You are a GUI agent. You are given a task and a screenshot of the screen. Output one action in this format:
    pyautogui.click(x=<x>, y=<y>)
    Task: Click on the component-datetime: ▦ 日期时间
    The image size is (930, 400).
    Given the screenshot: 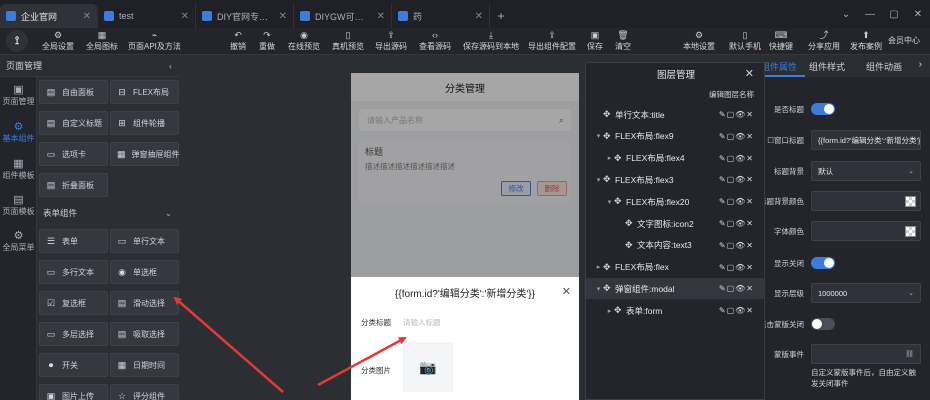 What is the action you would take?
    pyautogui.click(x=144, y=365)
    